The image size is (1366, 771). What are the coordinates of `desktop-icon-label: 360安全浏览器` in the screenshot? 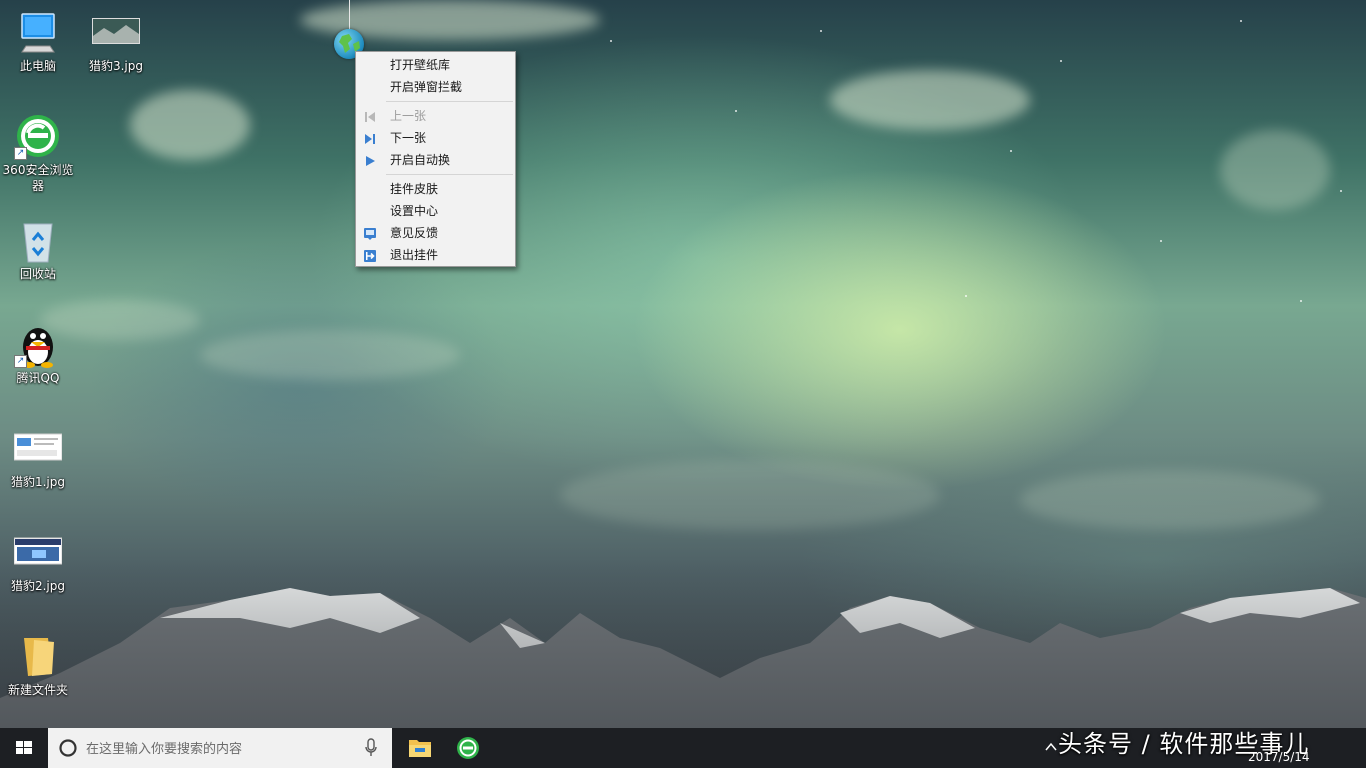 It's located at (38, 178).